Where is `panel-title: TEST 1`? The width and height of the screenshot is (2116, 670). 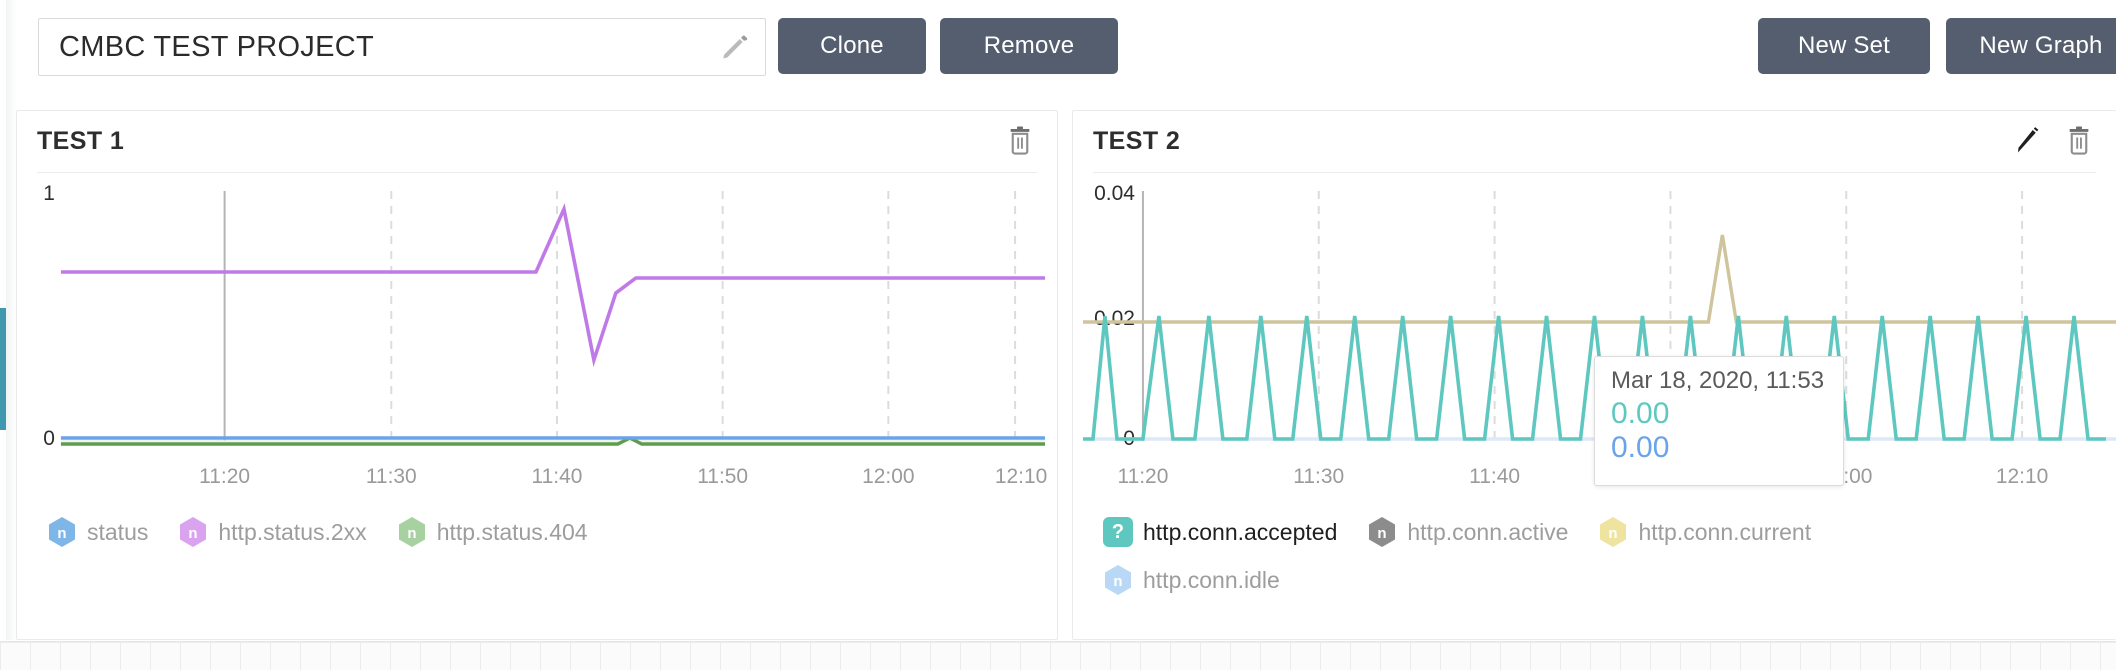
panel-title: TEST 1 is located at coordinates (81, 140).